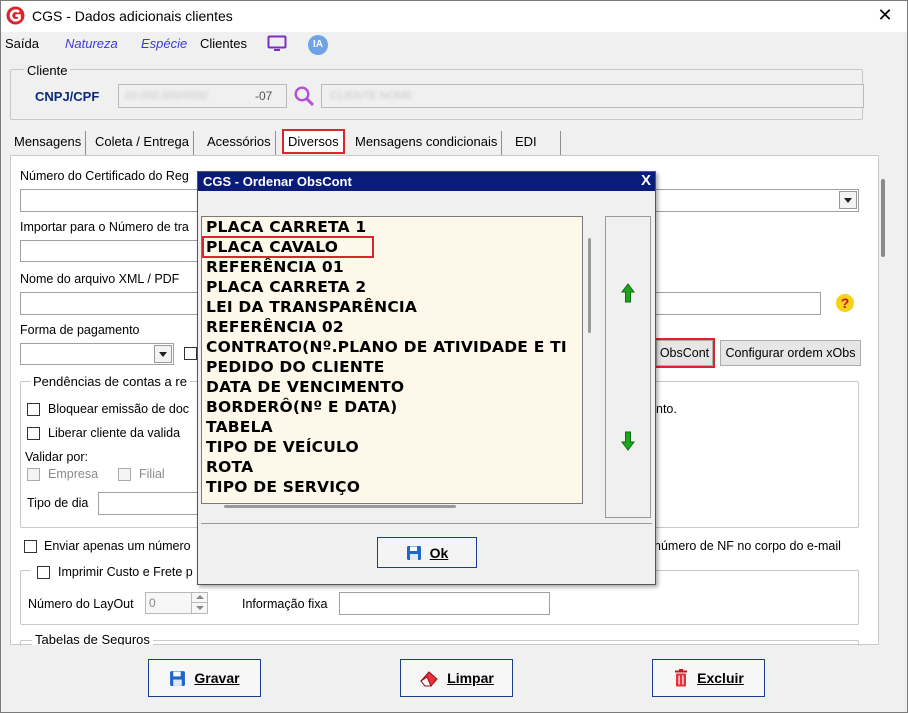  Describe the element at coordinates (114, 433) in the screenshot. I see `liberar-label: Liberar cliente da valida` at that location.